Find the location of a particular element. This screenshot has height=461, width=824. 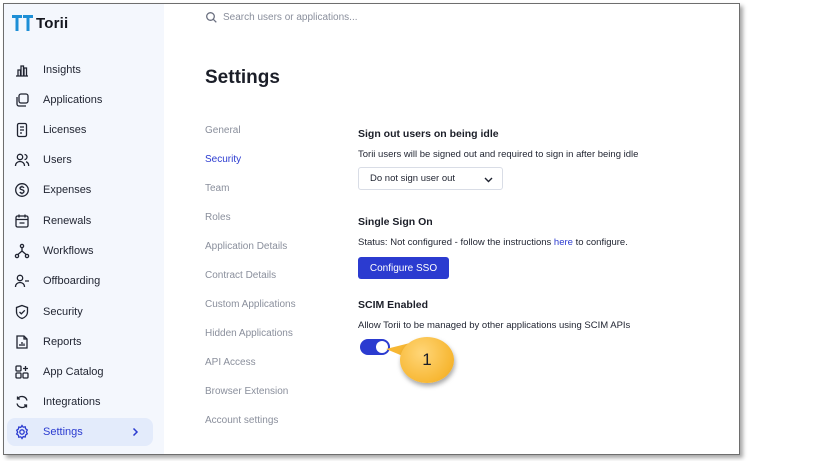

sidebar-item-offboarding: Offboarding is located at coordinates (84, 281).